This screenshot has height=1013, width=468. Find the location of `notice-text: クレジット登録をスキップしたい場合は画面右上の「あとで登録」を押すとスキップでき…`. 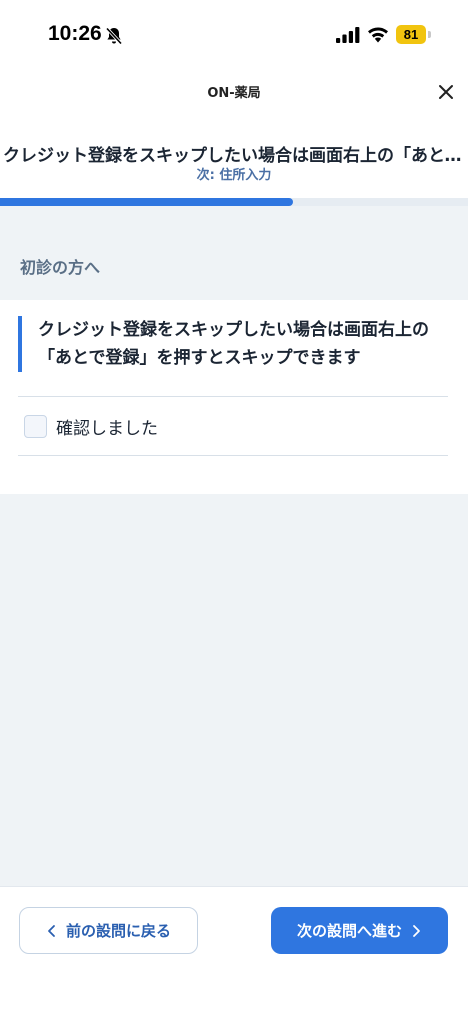

notice-text: クレジット登録をスキップしたい場合は画面右上の「あとで登録」を押すとスキップでき… is located at coordinates (233, 344).